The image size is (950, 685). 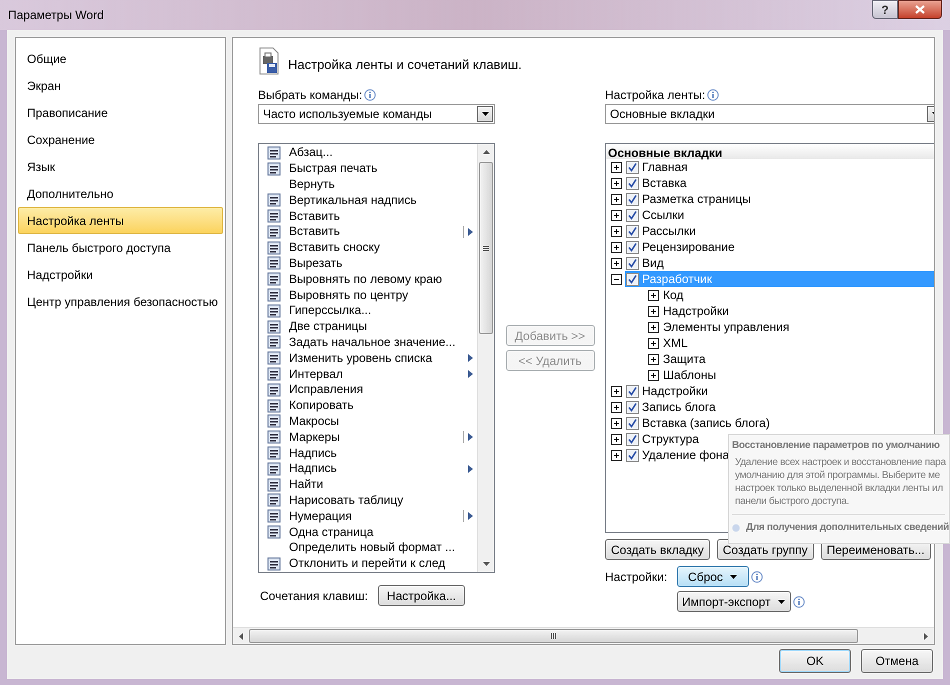 I want to click on tooltip-text: Удаление всех настроек и восстановление пара, so click(x=841, y=462).